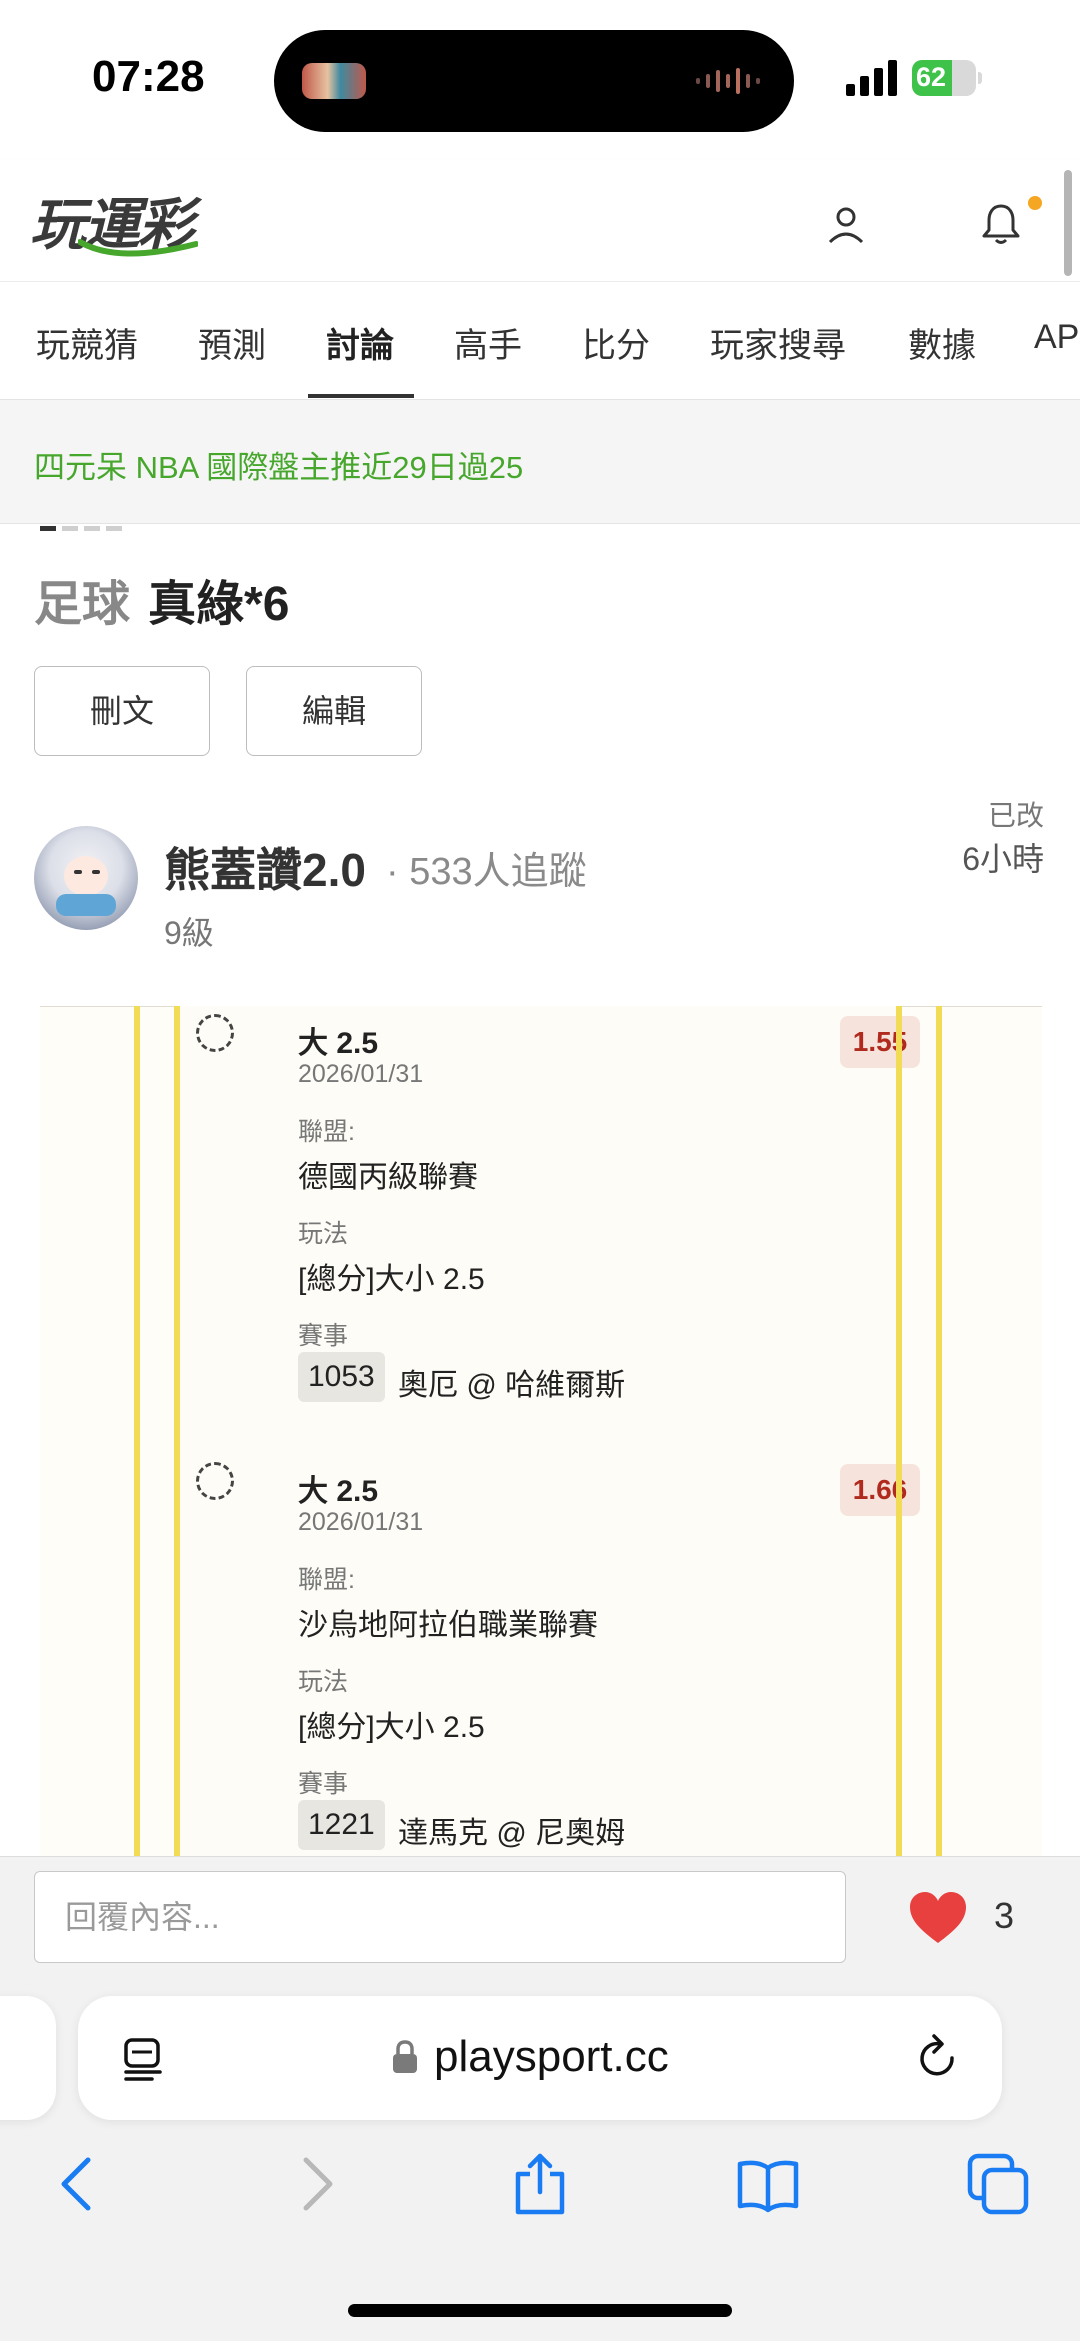  I want to click on tab-predict: 預測, so click(232, 342).